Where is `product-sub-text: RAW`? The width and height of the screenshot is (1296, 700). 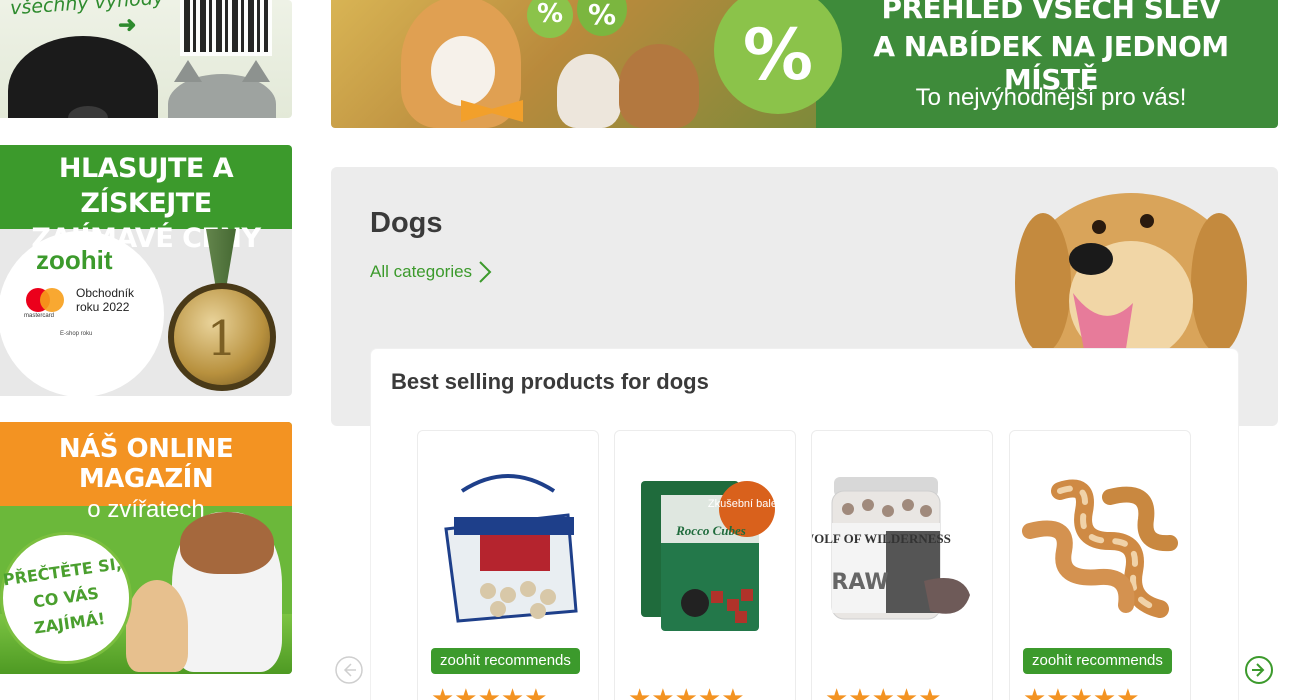
product-sub-text: RAW is located at coordinates (859, 582).